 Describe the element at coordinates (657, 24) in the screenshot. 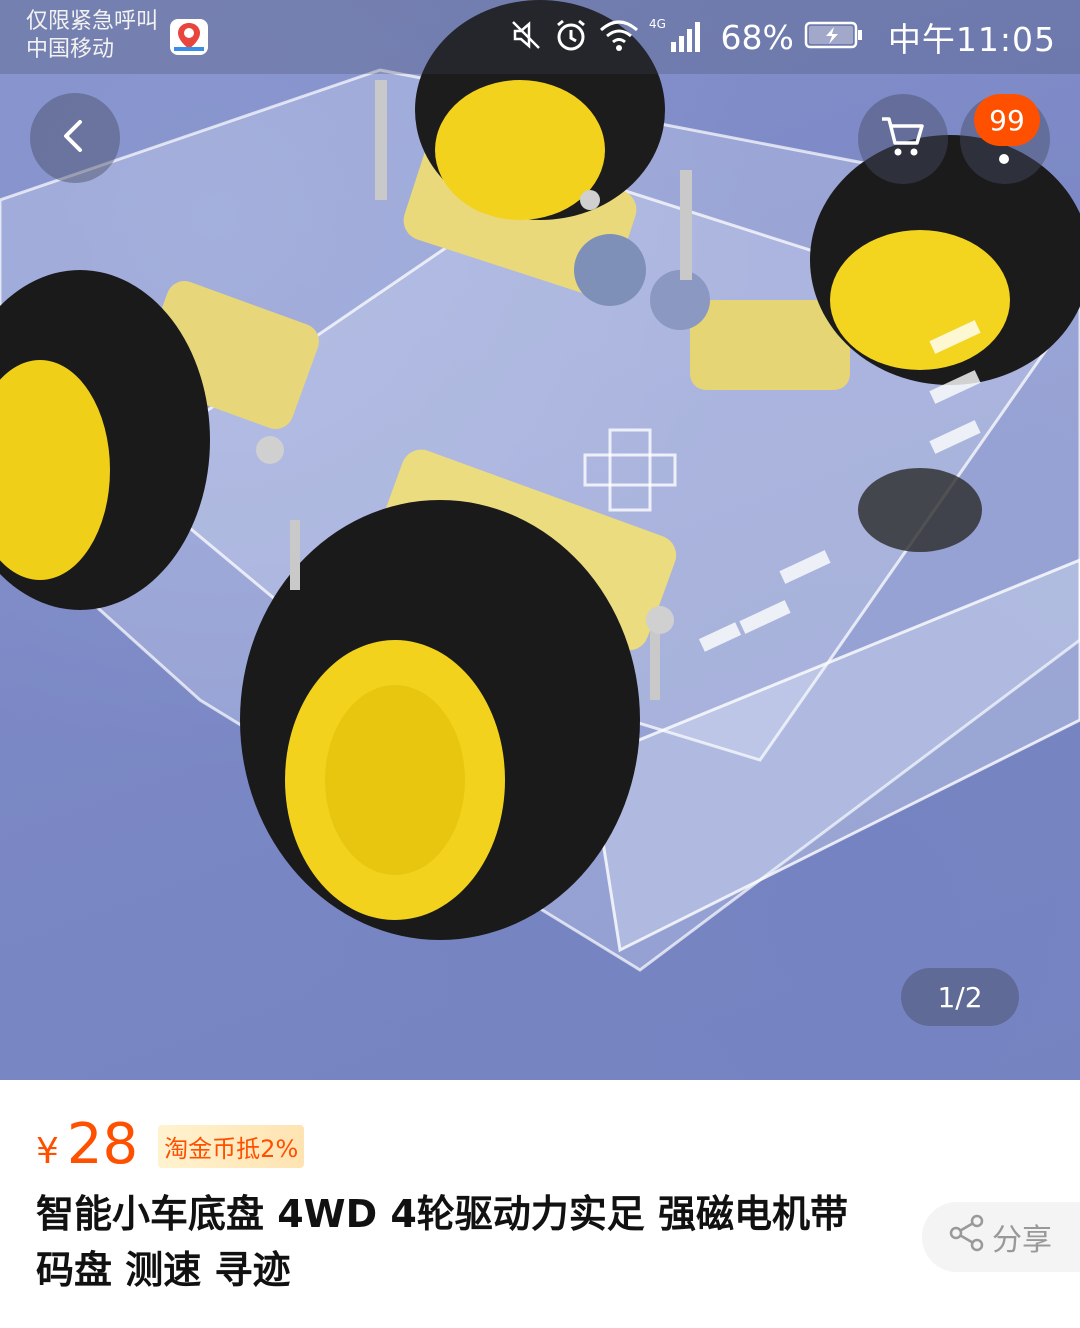

I see `network-type-label: 4G` at that location.